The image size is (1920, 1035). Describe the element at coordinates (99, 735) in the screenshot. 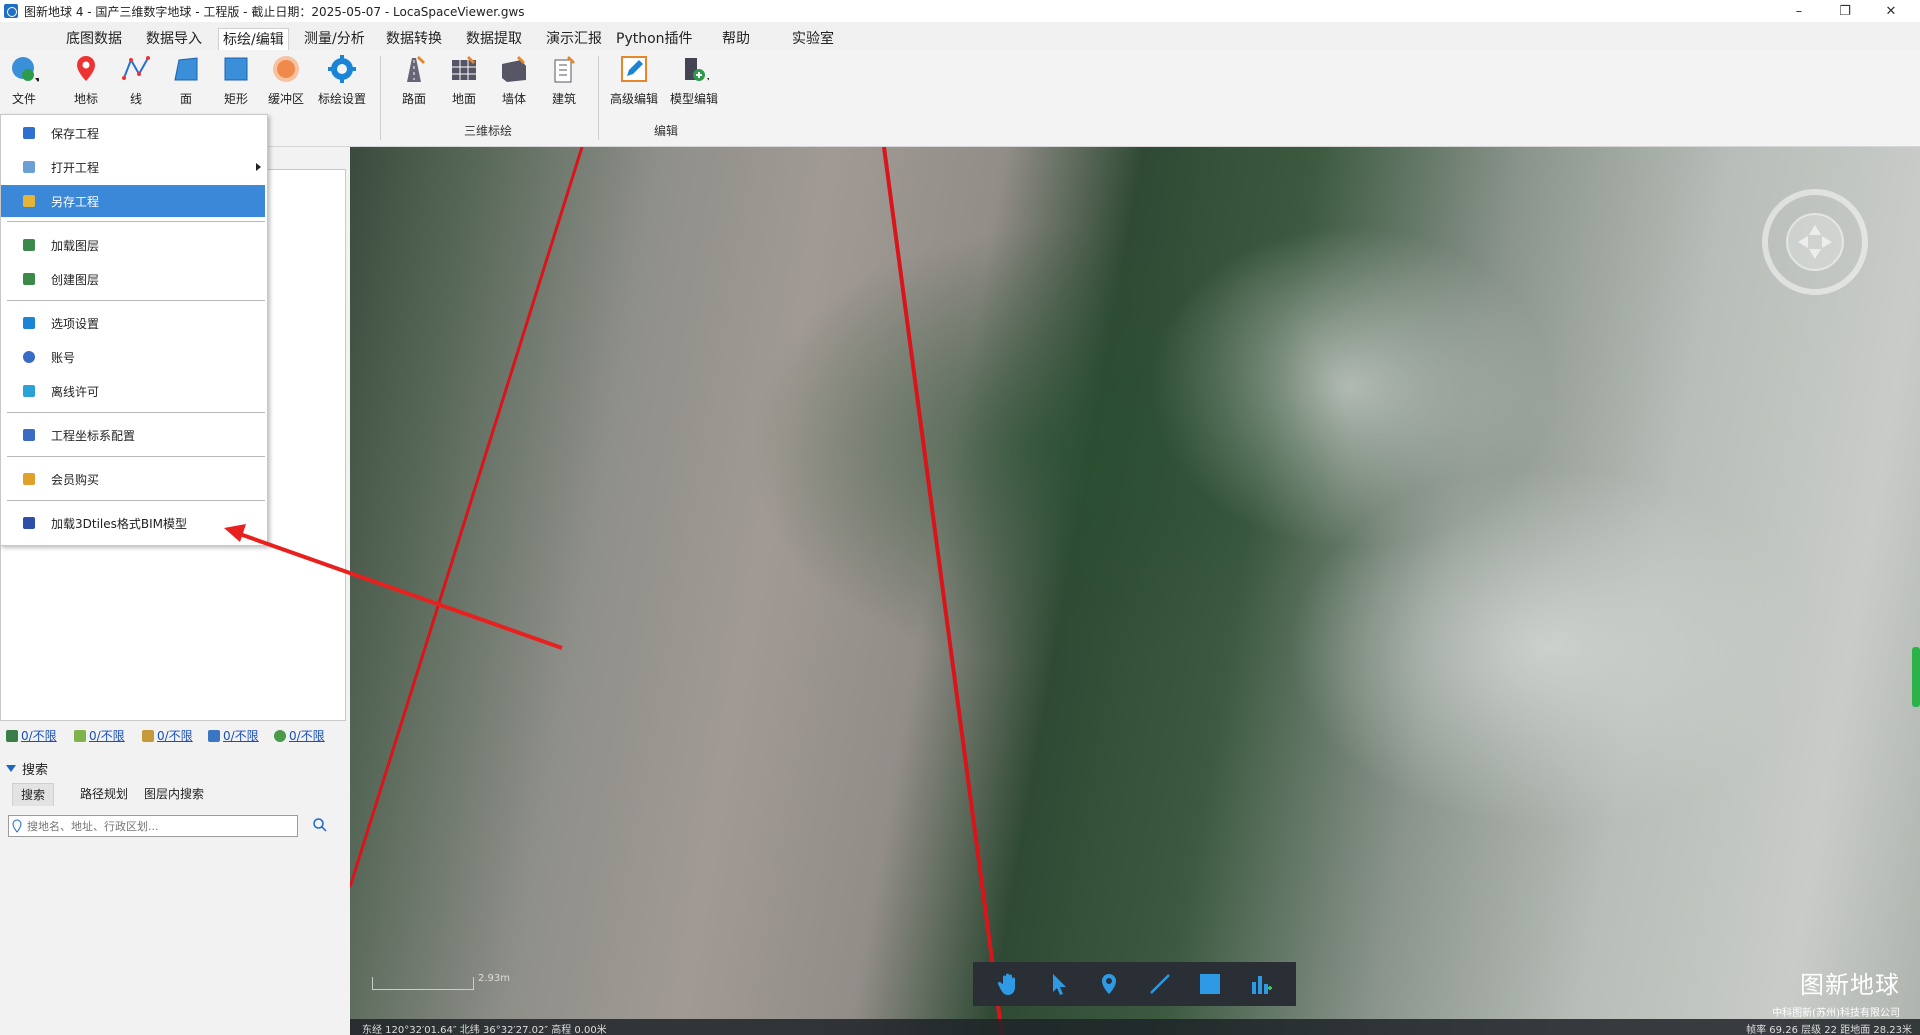

I see `stat-line-count: 0/不限` at that location.